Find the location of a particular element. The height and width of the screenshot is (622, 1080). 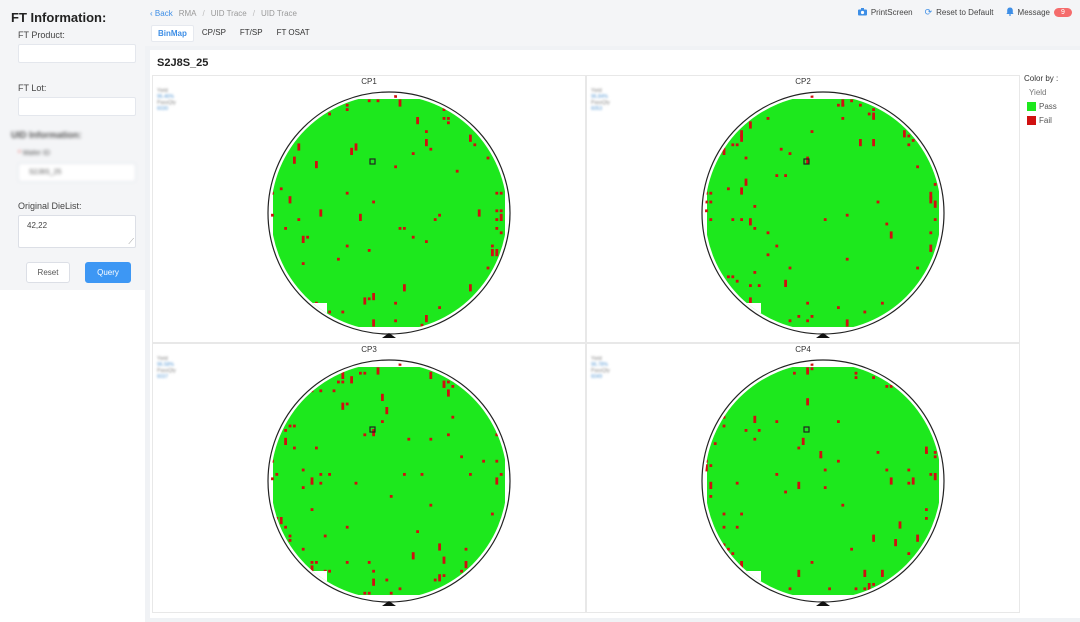

tab-binmap: BinMap is located at coordinates (172, 33).